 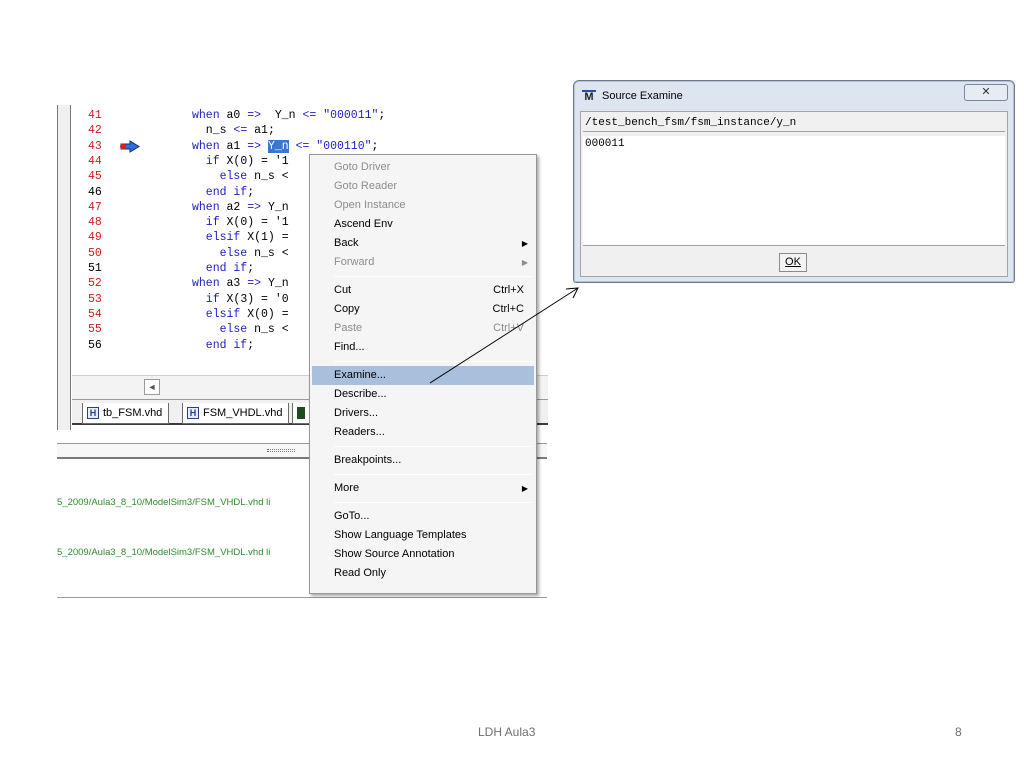 What do you see at coordinates (423, 573) in the screenshot?
I see `menu-item-read-only: Read Only` at bounding box center [423, 573].